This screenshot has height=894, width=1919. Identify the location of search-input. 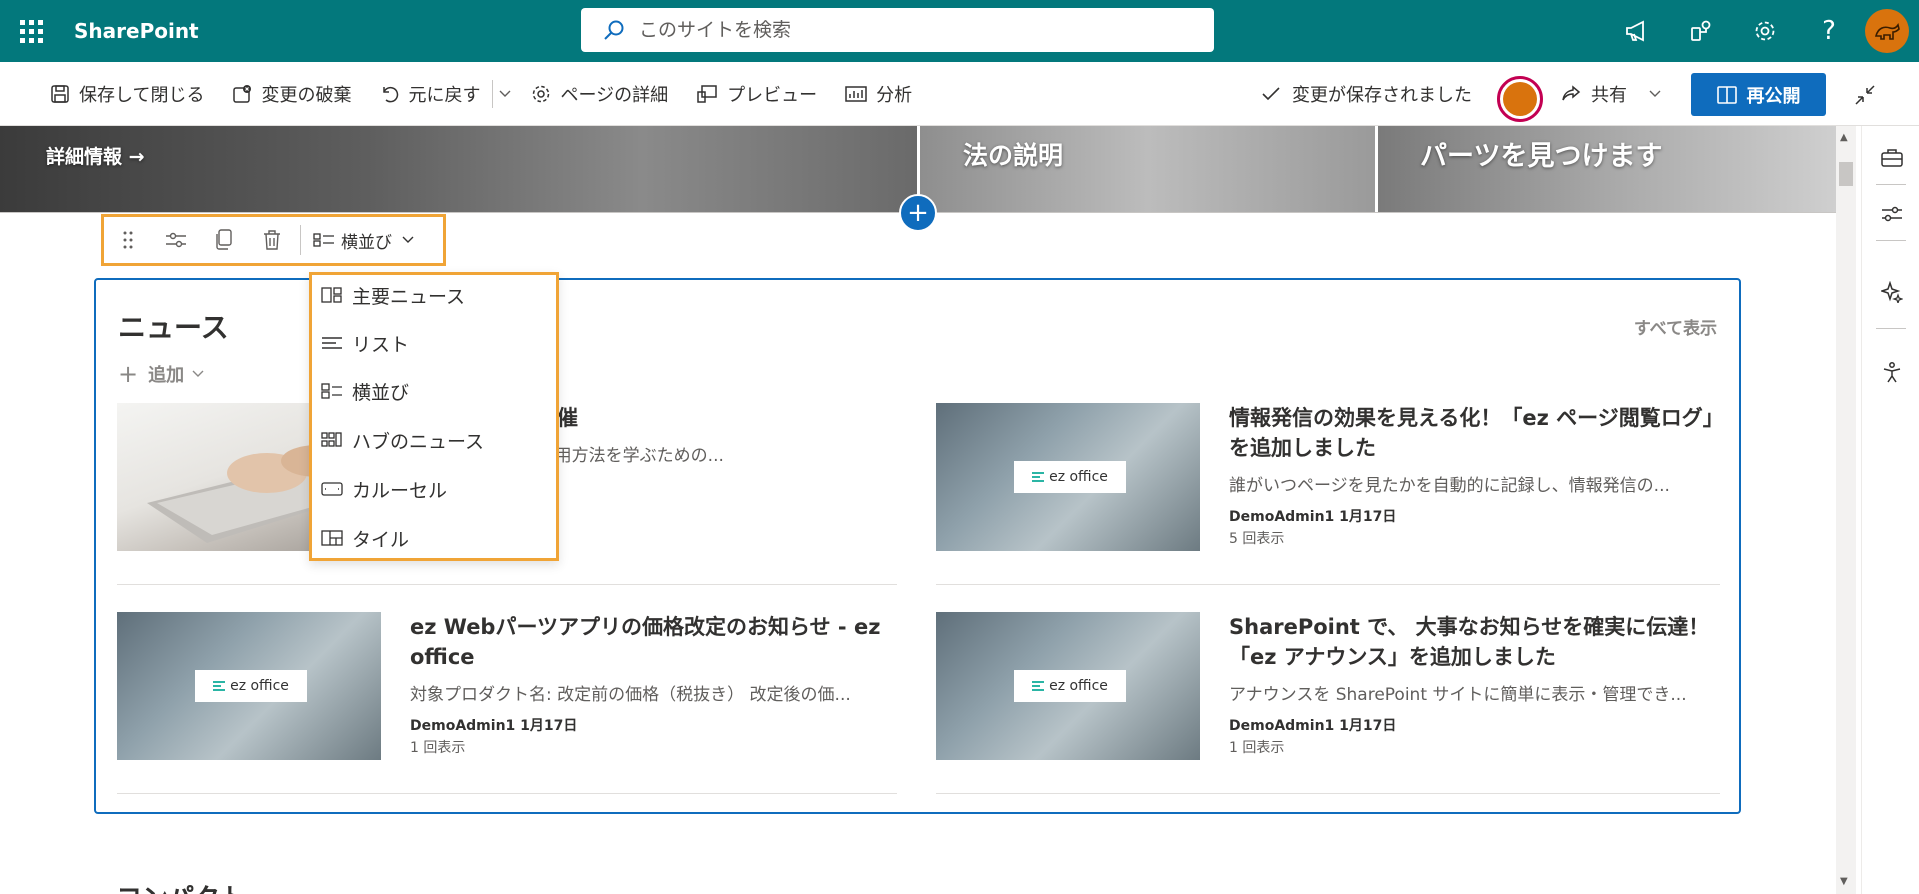
(899, 30).